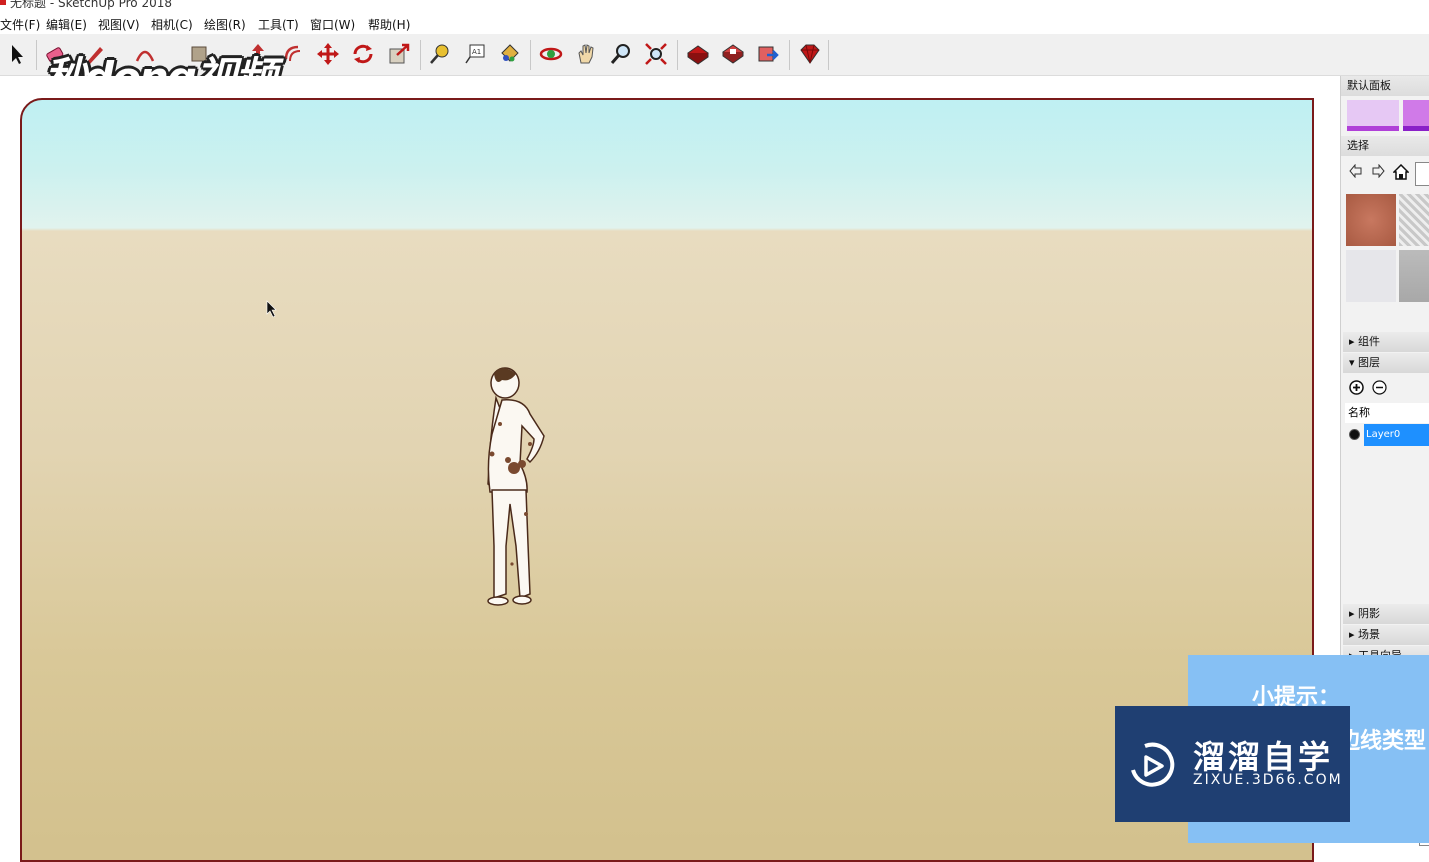  I want to click on material-swatch-gray, so click(1414, 276).